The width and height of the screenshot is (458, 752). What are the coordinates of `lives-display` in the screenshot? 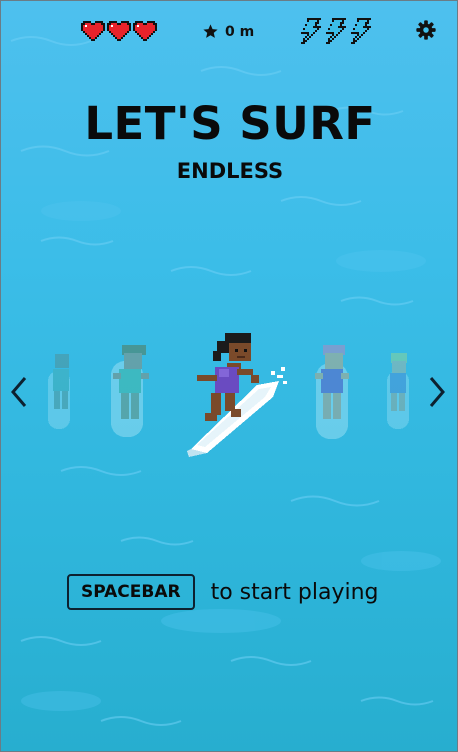 It's located at (119, 30).